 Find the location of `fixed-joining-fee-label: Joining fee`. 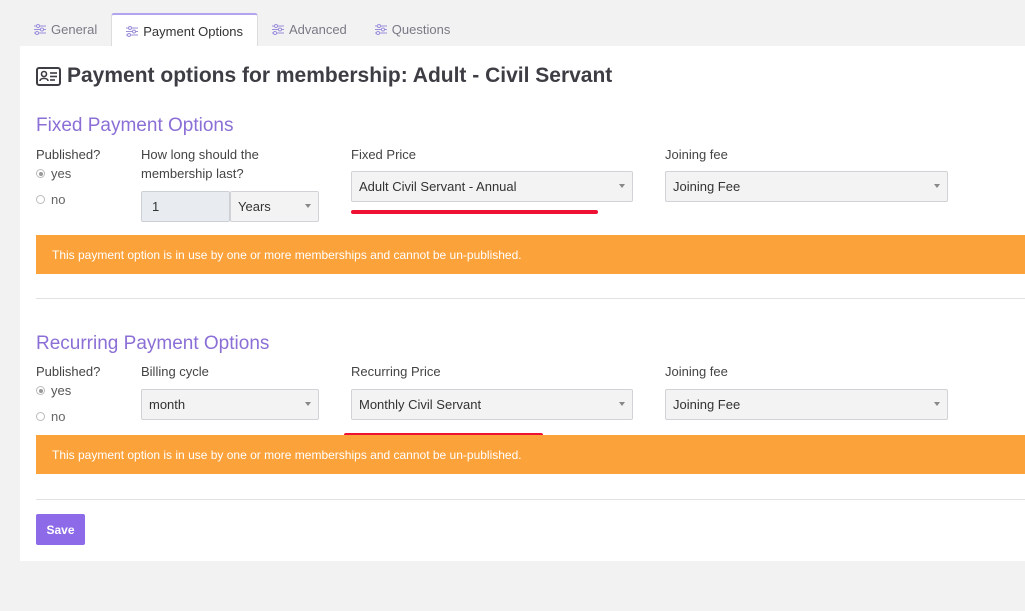

fixed-joining-fee-label: Joining fee is located at coordinates (696, 154).